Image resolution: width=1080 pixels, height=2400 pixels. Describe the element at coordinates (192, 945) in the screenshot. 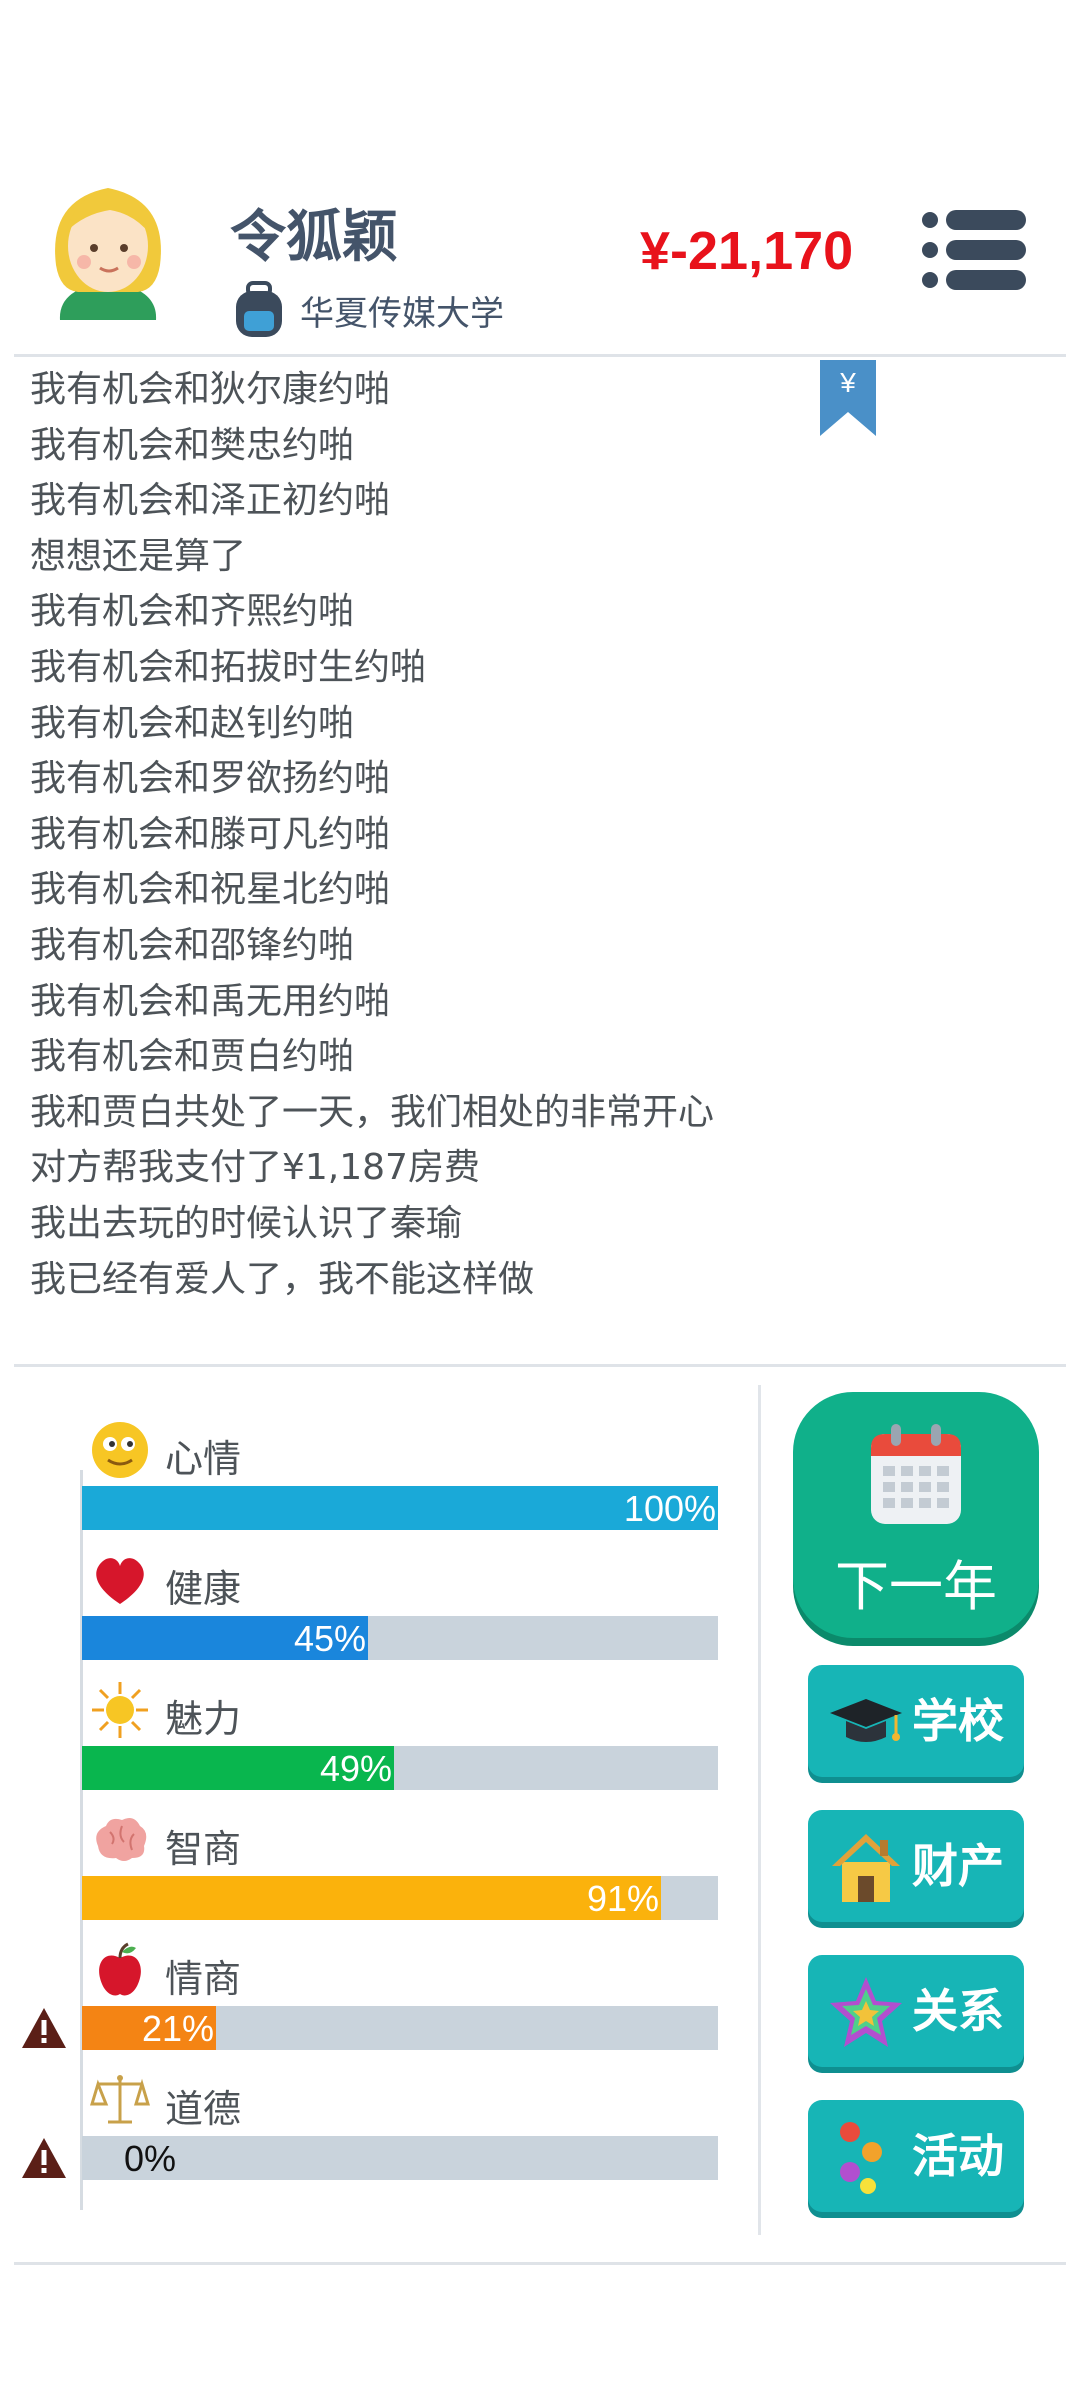

I see `log-entry: 我有机会和邵锋约啪` at that location.